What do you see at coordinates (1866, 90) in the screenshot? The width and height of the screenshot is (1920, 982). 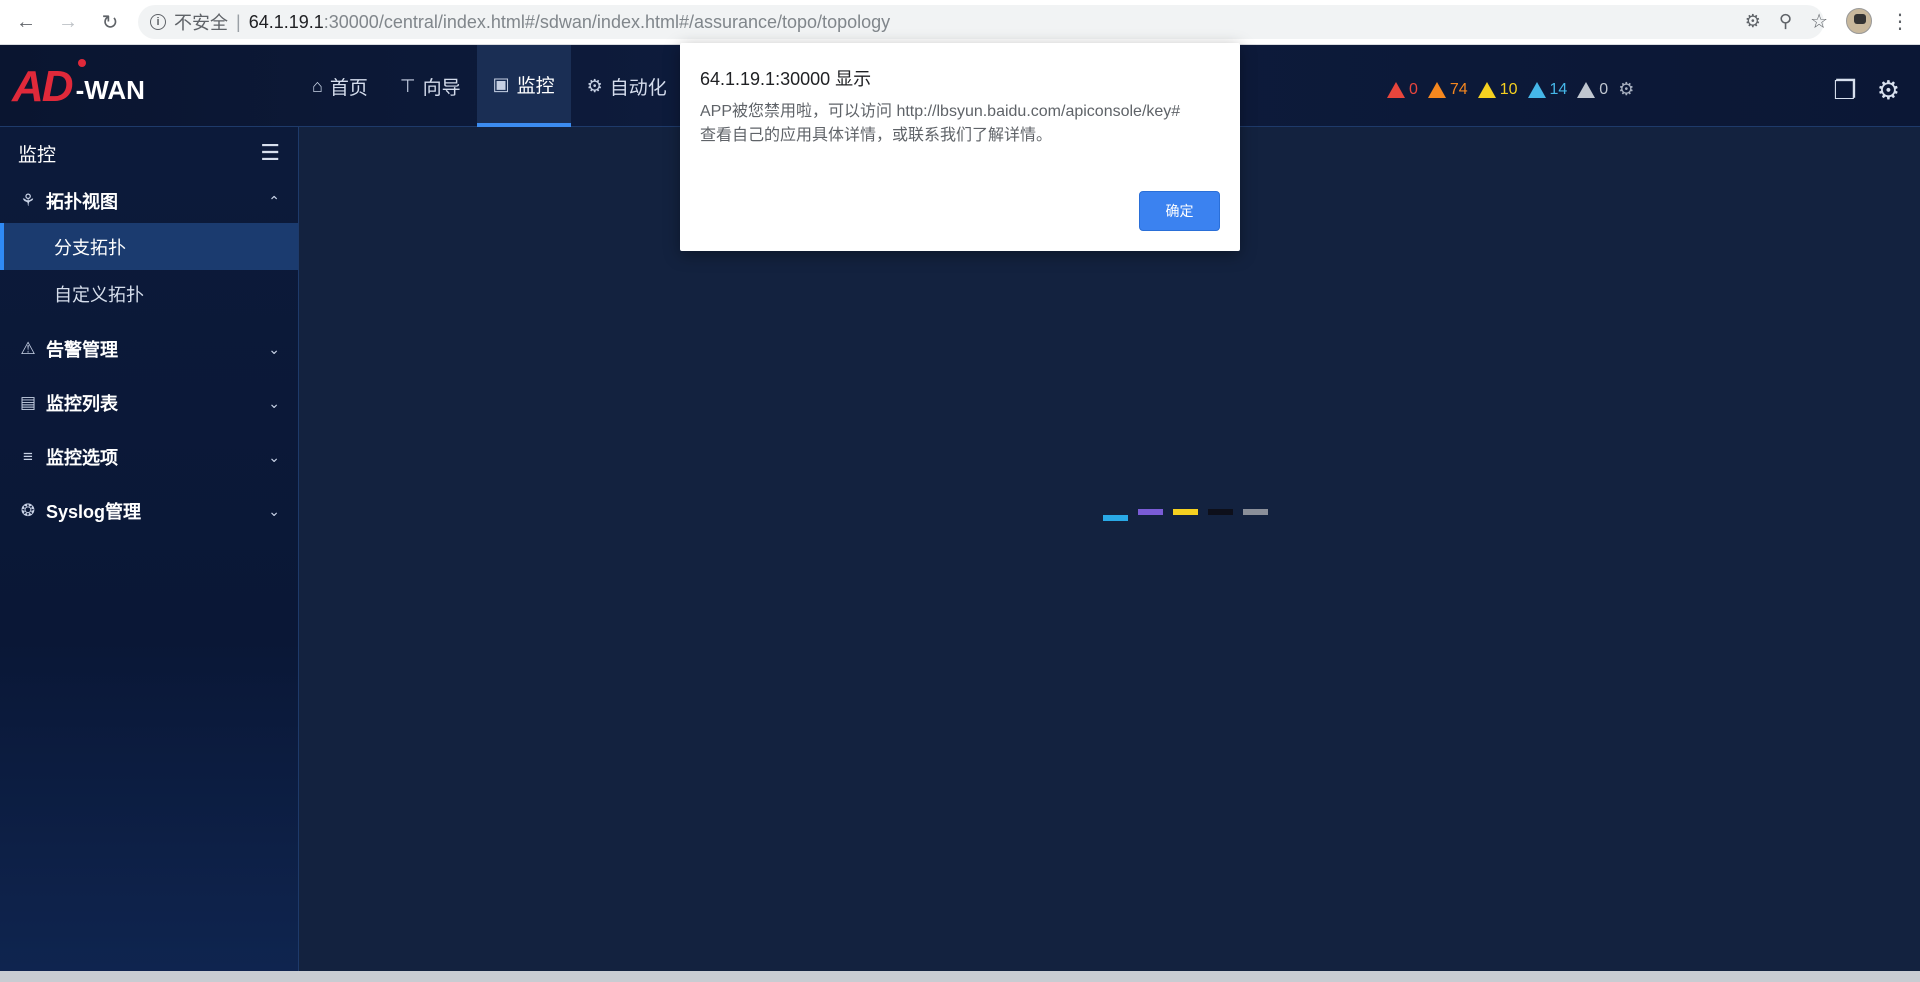 I see `header-actions: ❐ ⚙` at bounding box center [1866, 90].